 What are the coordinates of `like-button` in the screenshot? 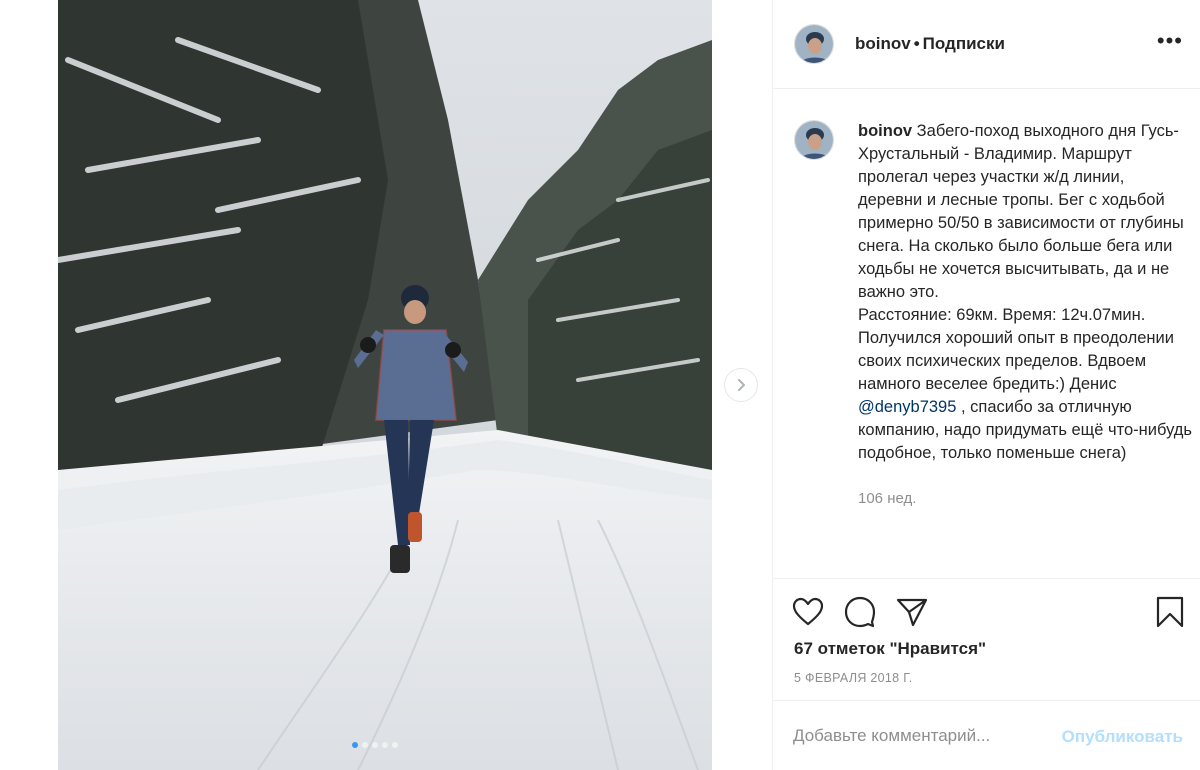 It's located at (808, 612).